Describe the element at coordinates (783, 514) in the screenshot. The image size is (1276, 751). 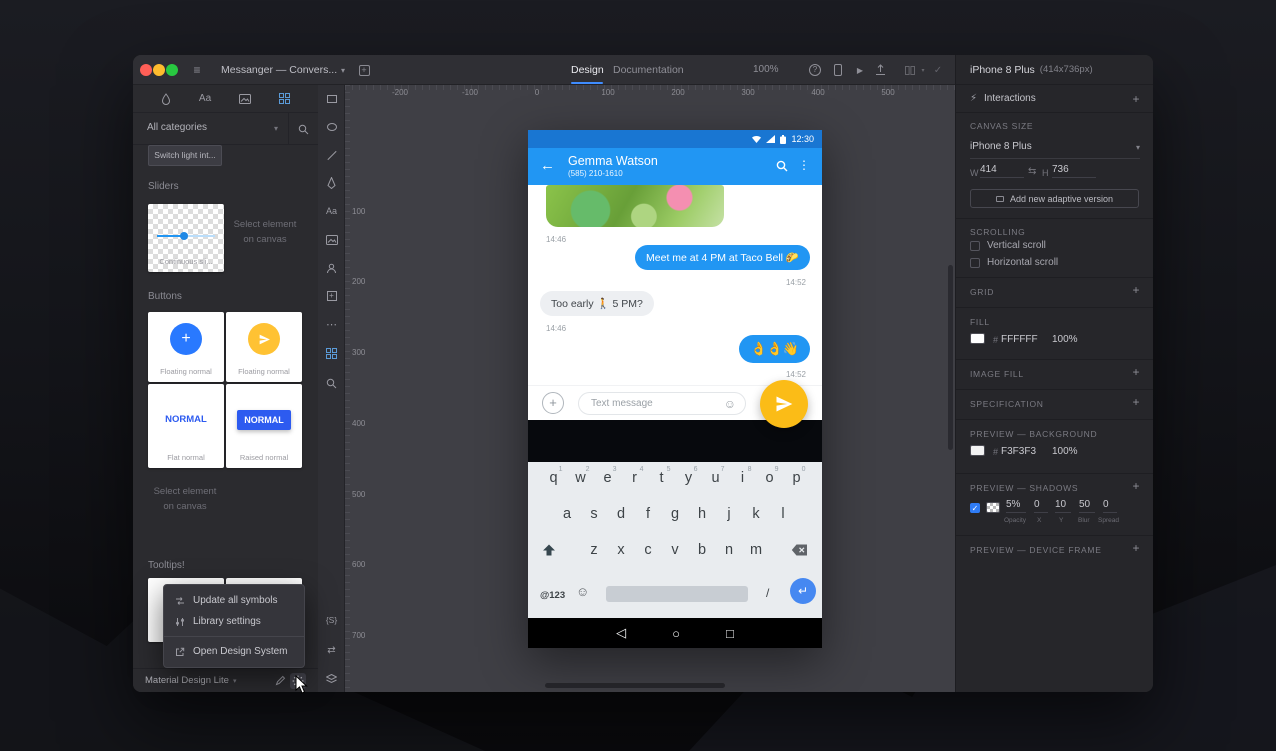
I see `keyboard-key: l` at that location.